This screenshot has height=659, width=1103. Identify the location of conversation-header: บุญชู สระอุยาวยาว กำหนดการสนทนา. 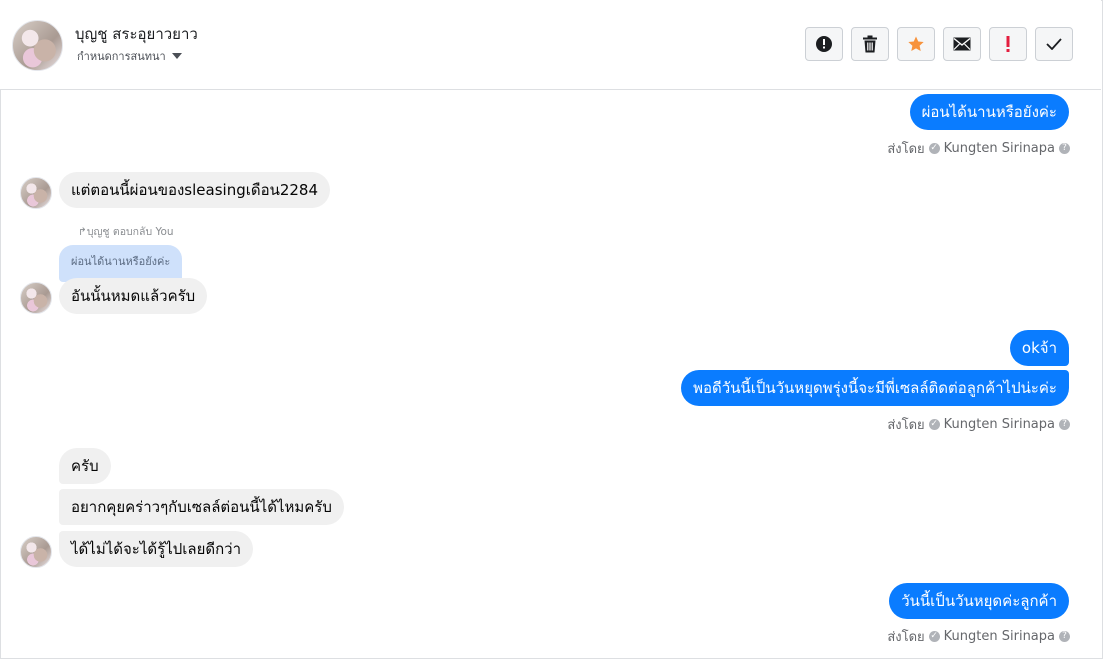
(550, 45).